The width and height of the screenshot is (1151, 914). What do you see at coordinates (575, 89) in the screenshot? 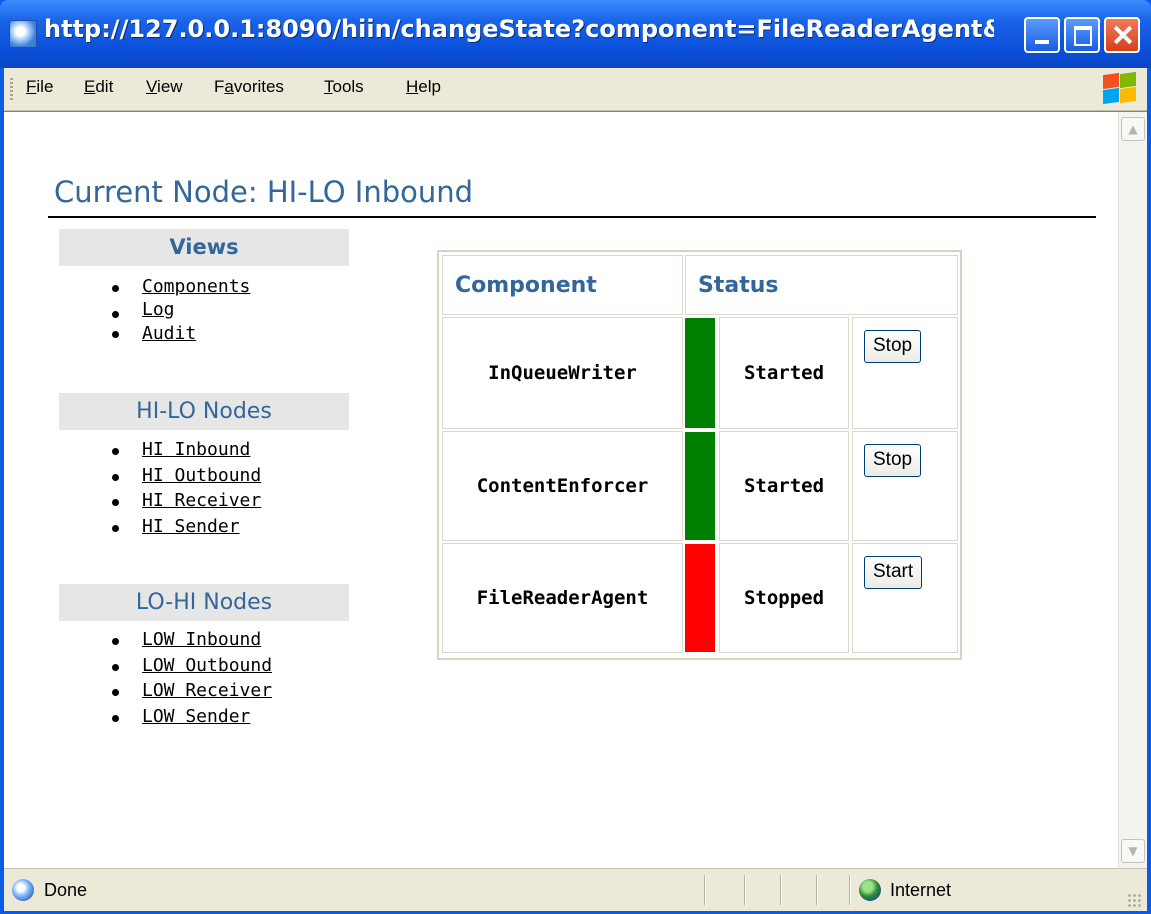
I see `menu-bar: File Edit View Favorites Tools Help` at bounding box center [575, 89].